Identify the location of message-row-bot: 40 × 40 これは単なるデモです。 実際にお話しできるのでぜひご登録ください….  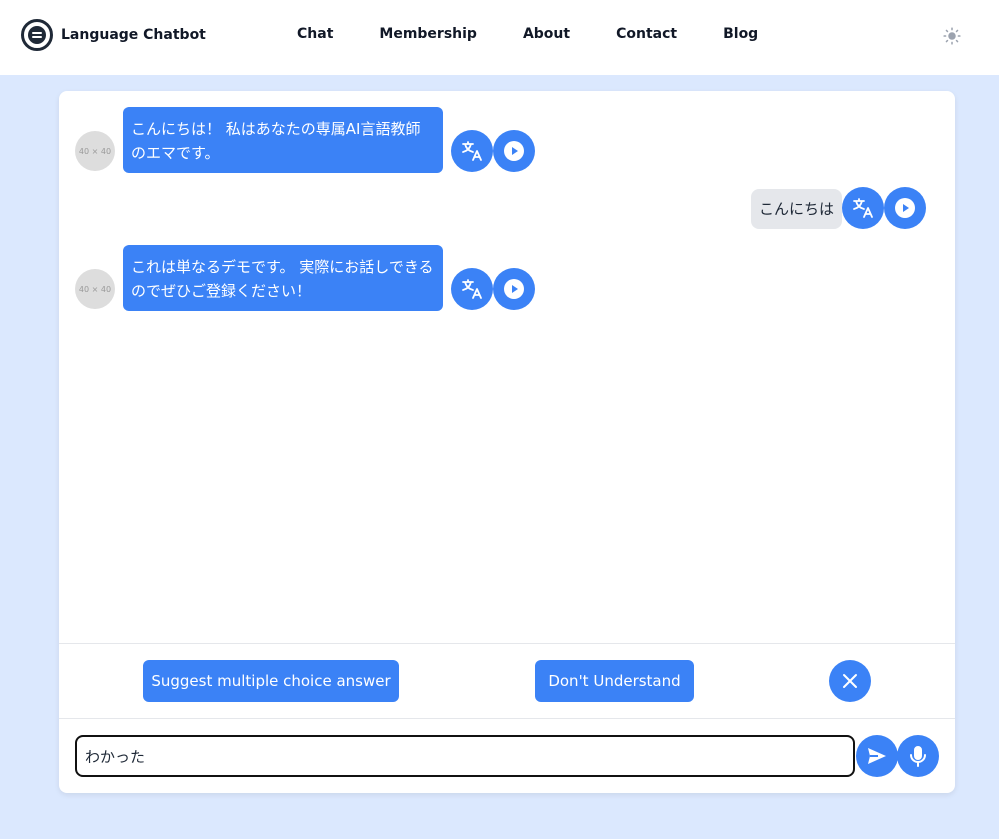
(305, 278).